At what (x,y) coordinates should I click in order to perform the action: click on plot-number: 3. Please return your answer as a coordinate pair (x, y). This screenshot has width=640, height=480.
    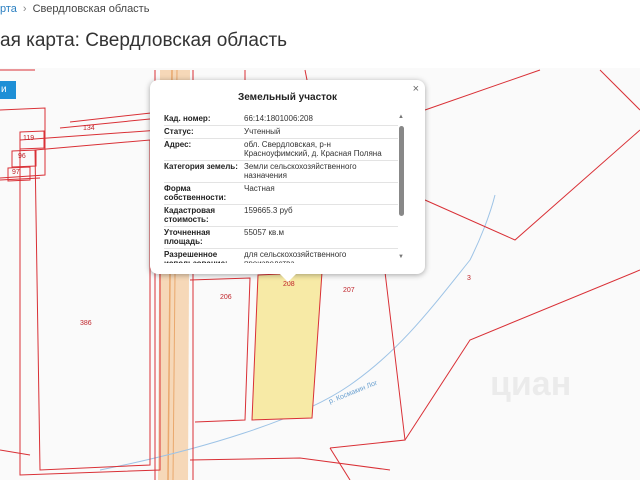
    Looking at the image, I should click on (469, 278).